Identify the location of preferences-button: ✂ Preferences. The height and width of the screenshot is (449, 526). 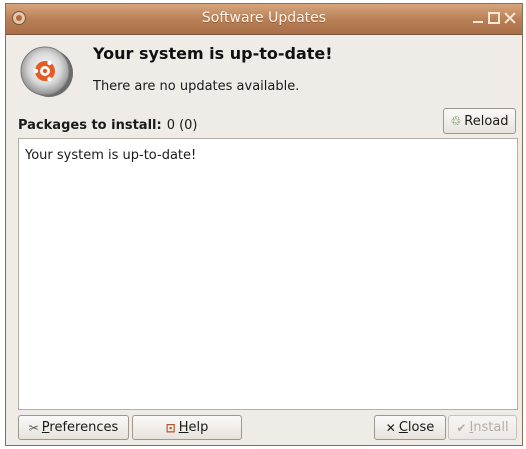
(73, 427).